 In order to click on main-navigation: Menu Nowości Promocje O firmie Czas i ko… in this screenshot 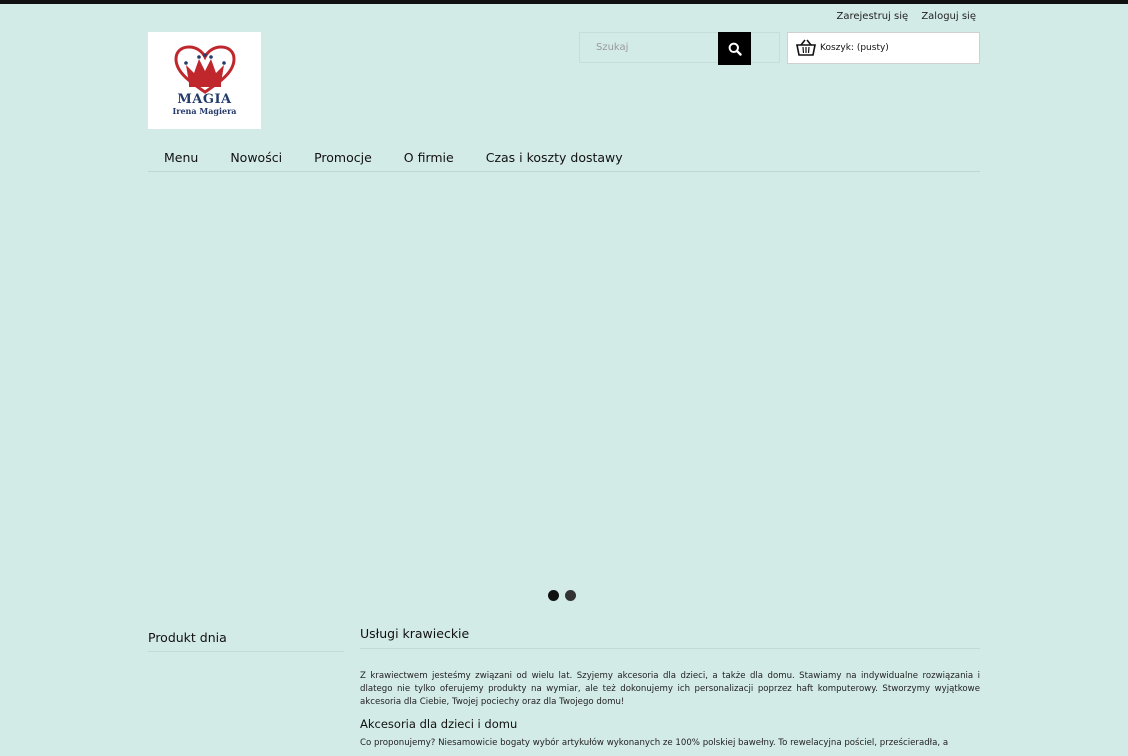, I will do `click(564, 159)`.